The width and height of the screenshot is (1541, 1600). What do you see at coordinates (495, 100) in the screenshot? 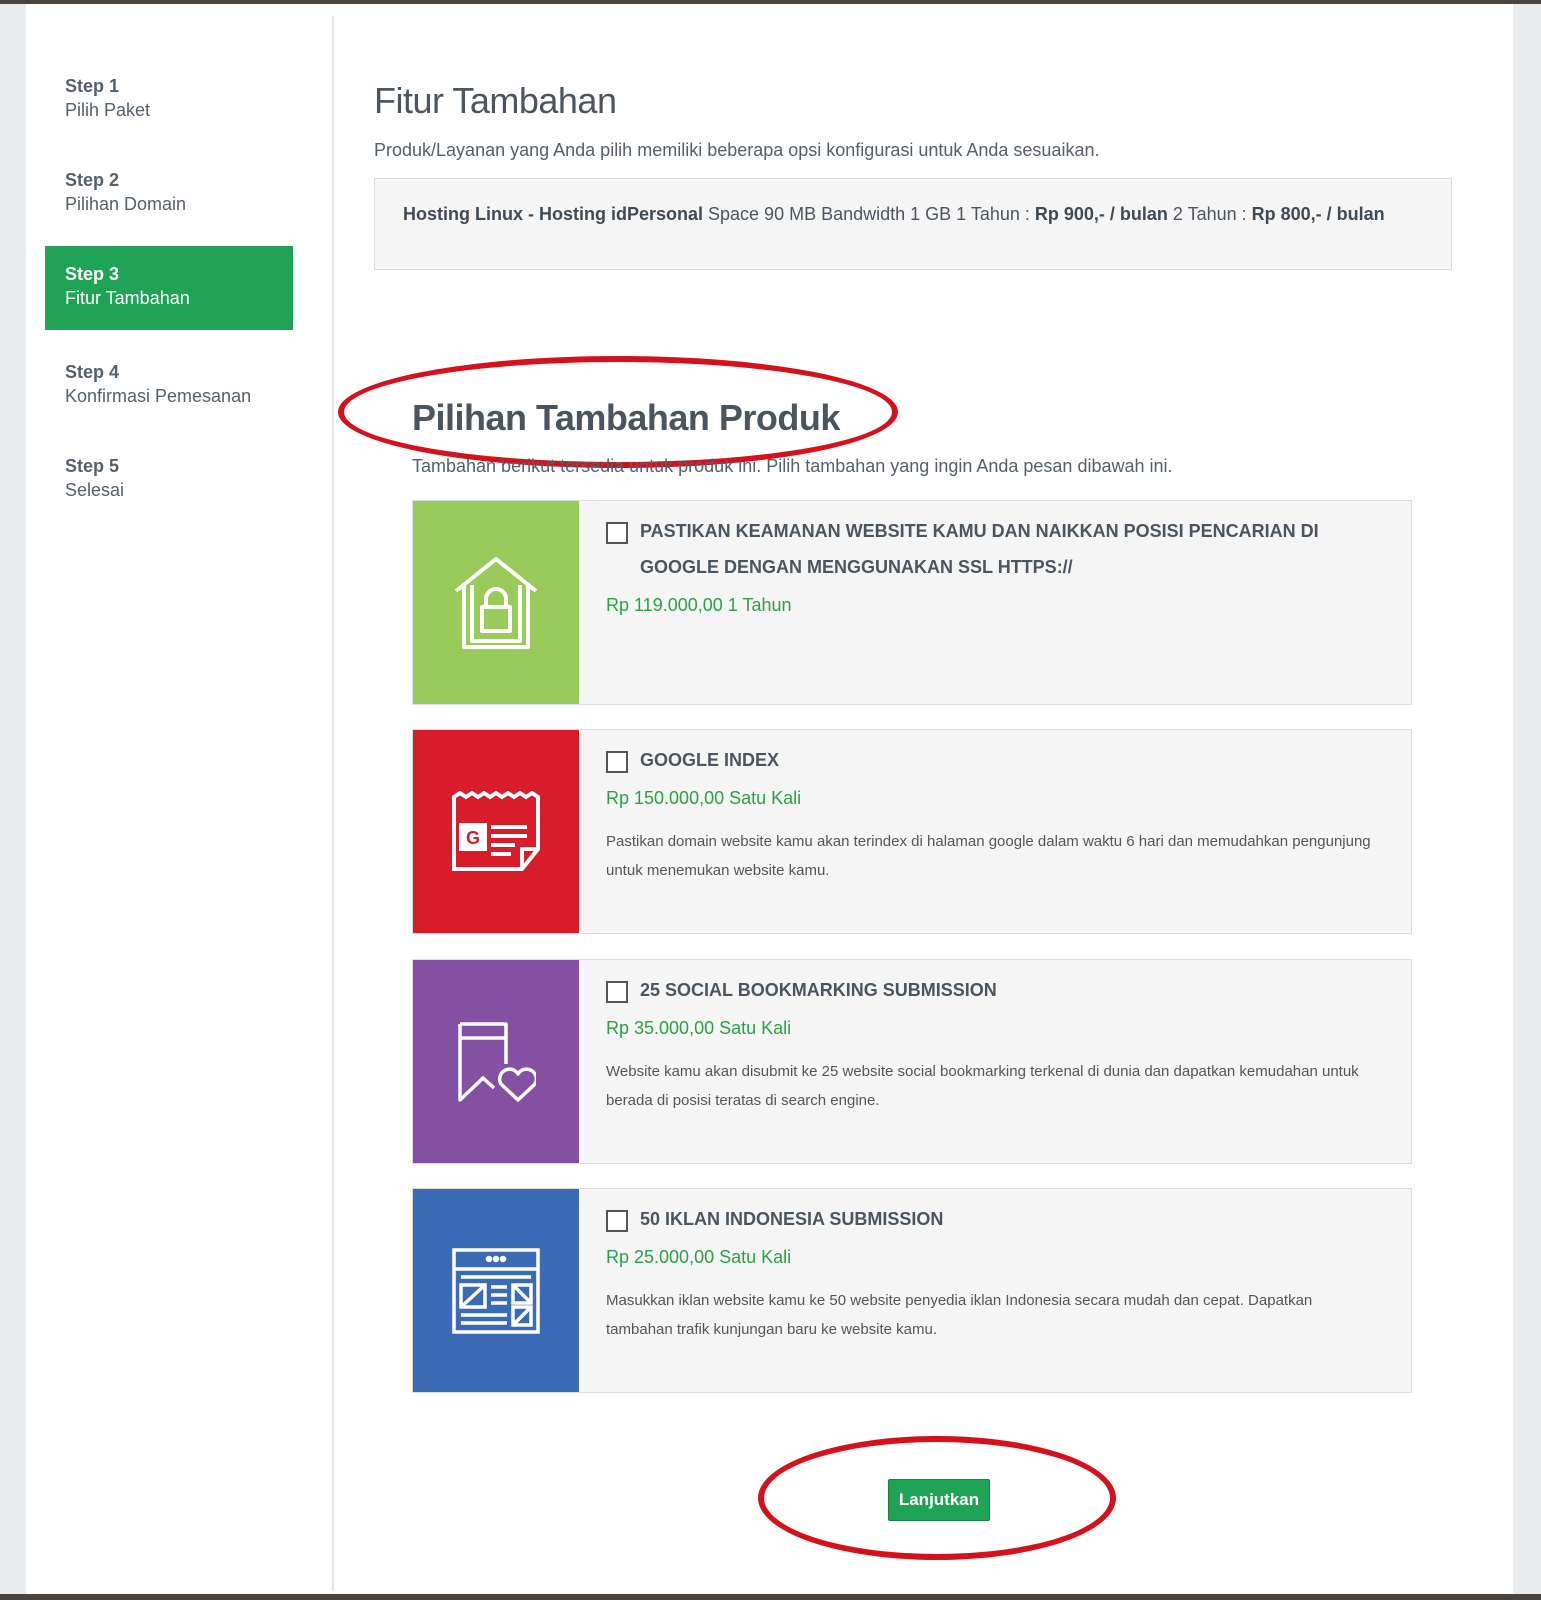
I see `page-title: Fitur Tambahan` at bounding box center [495, 100].